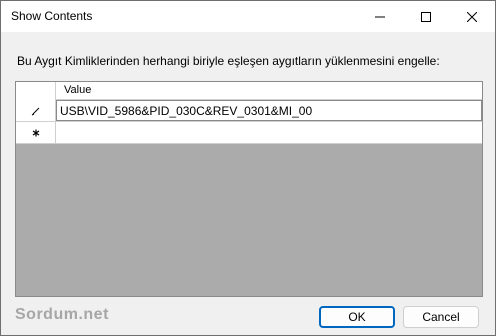 Image resolution: width=496 pixels, height=336 pixels. I want to click on pencil-icon, so click(35, 111).